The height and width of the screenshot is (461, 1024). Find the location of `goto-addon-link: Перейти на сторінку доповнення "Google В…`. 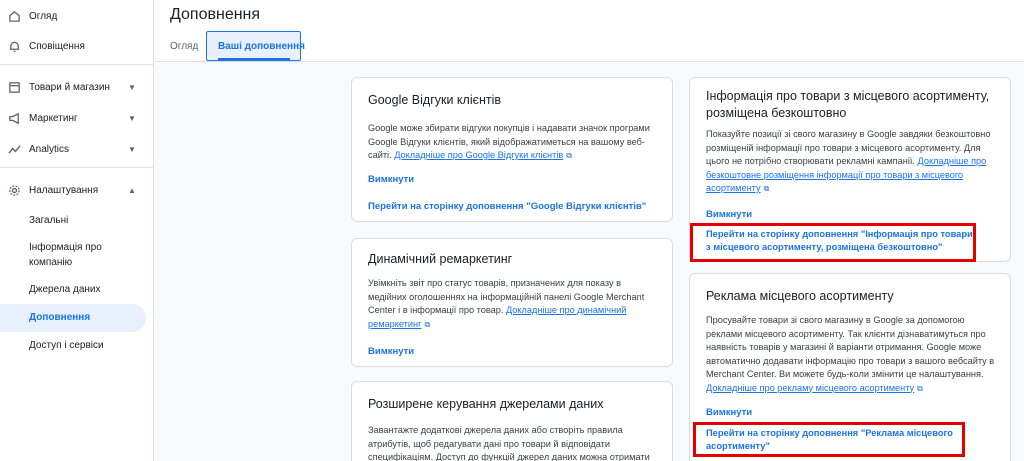

goto-addon-link: Перейти на сторінку доповнення "Google В… is located at coordinates (507, 206).